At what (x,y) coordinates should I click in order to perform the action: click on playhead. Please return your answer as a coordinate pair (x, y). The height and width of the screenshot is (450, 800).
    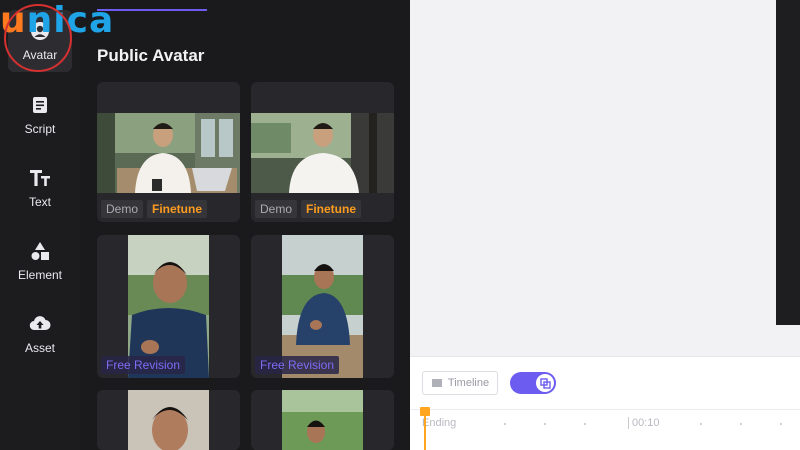
    Looking at the image, I should click on (425, 428).